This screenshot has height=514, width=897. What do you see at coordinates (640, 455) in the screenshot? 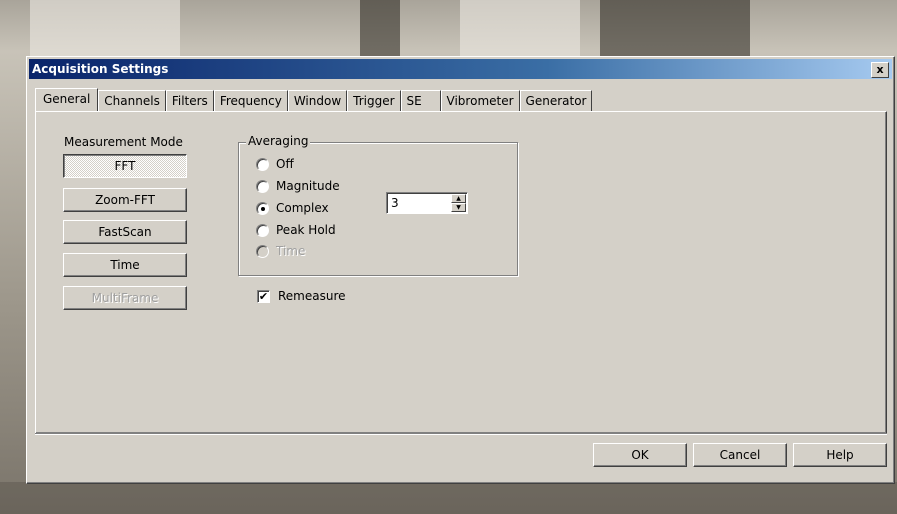
I see `ok-button: OK` at bounding box center [640, 455].